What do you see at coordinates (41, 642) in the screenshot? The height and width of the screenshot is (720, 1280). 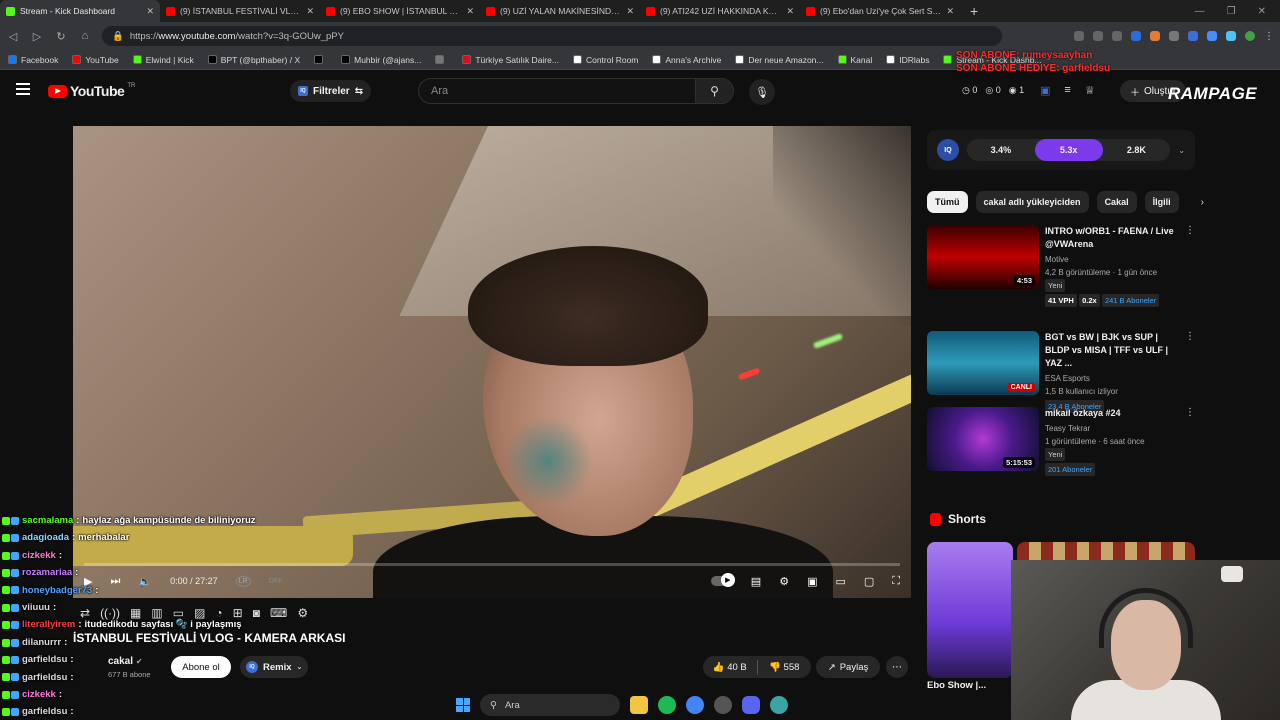 I see `chat-username: dilanurrr` at bounding box center [41, 642].